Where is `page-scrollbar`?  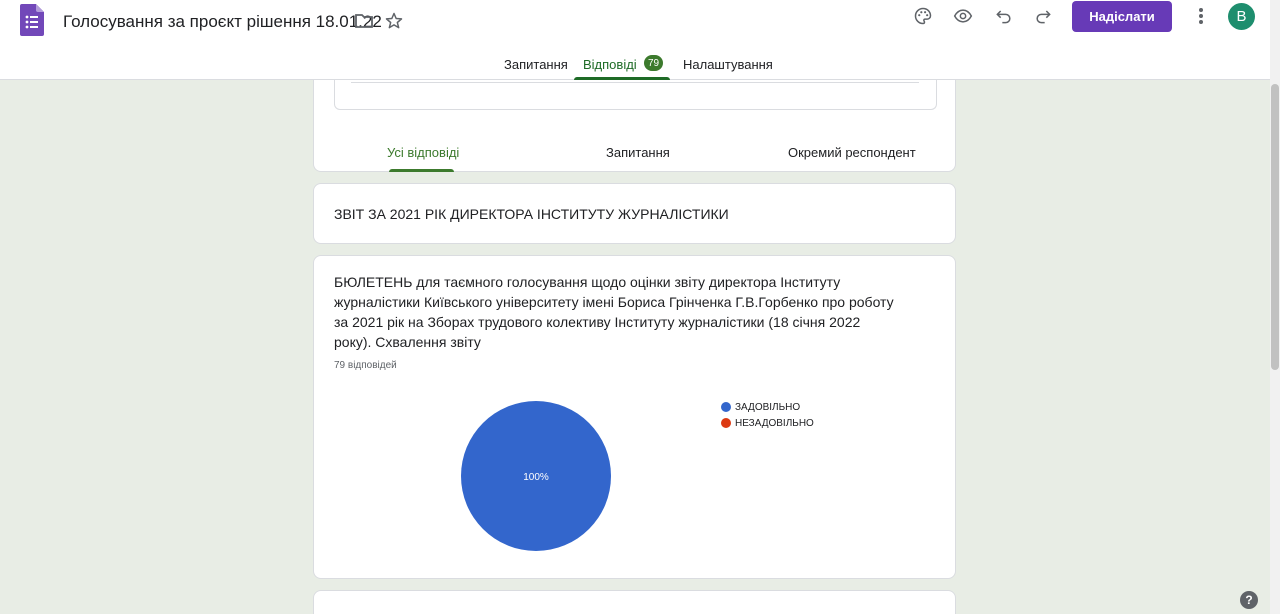
page-scrollbar is located at coordinates (1275, 307).